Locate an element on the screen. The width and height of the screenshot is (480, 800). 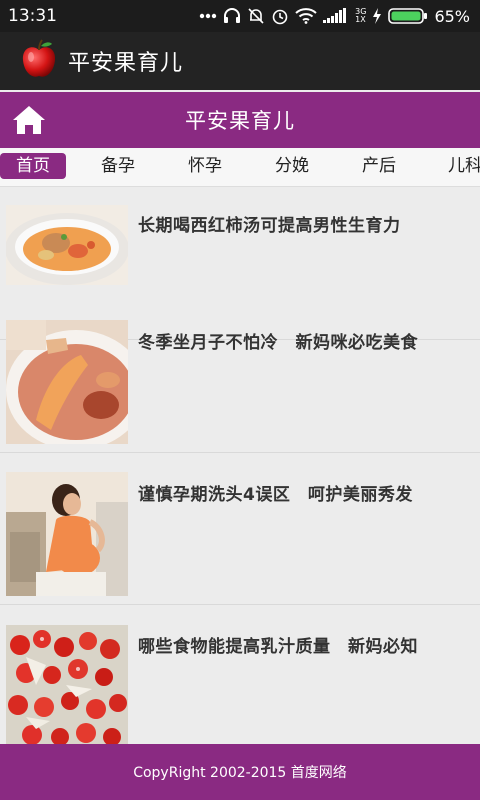
charging-icon is located at coordinates (377, 16).